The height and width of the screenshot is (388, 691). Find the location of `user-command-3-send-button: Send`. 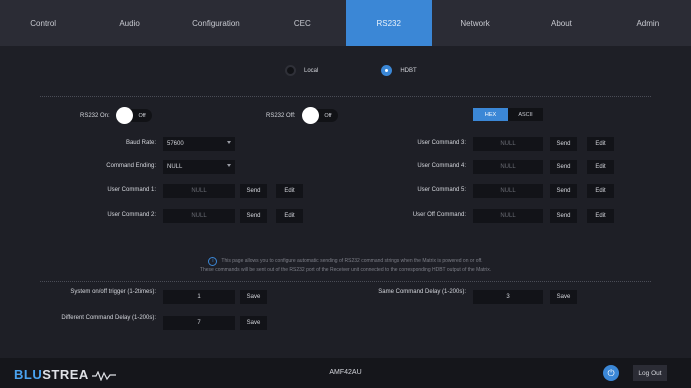

user-command-3-send-button: Send is located at coordinates (563, 144).